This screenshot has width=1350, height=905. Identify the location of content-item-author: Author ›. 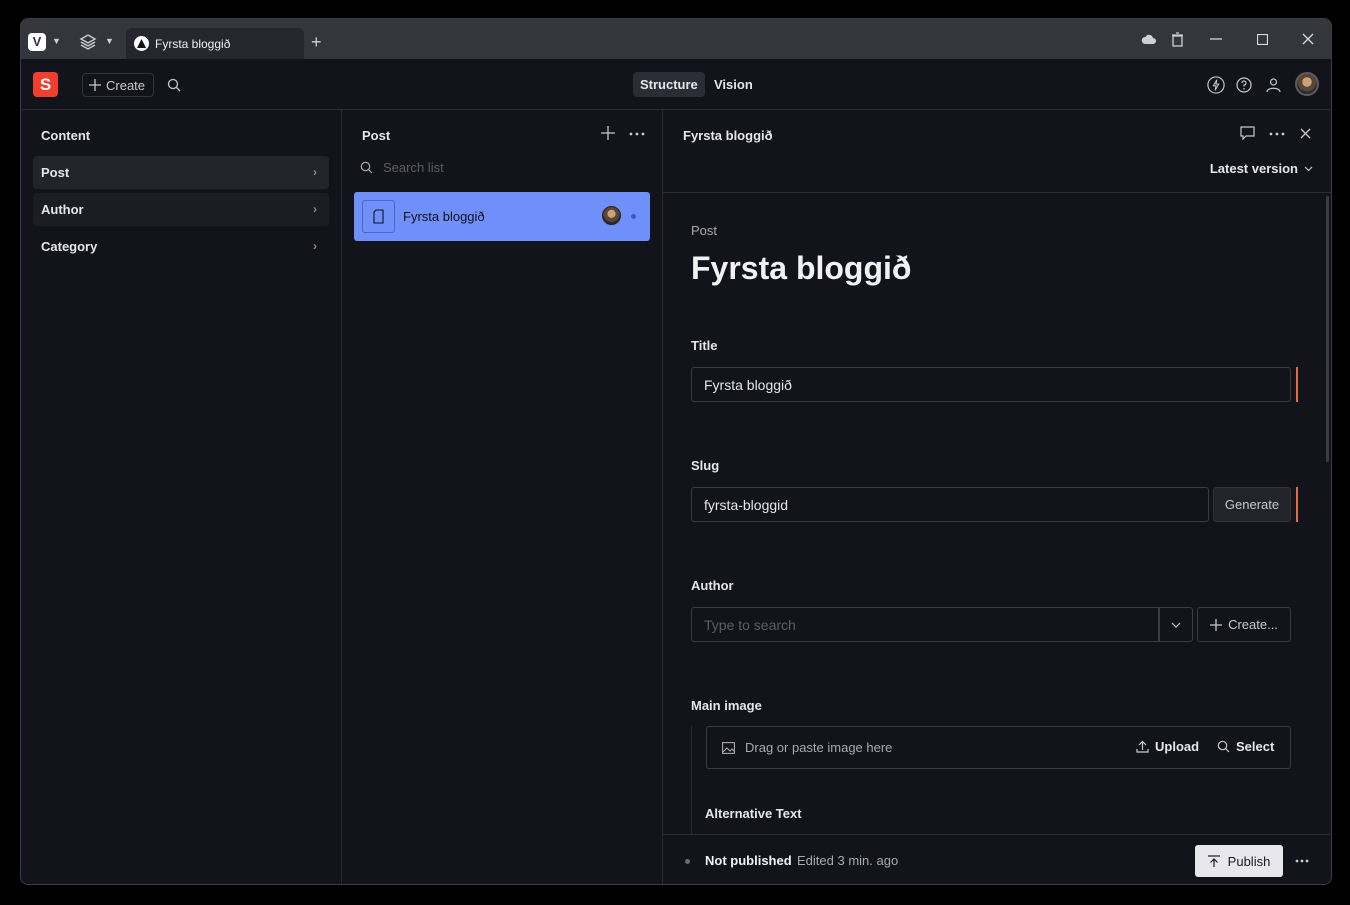
(181, 209).